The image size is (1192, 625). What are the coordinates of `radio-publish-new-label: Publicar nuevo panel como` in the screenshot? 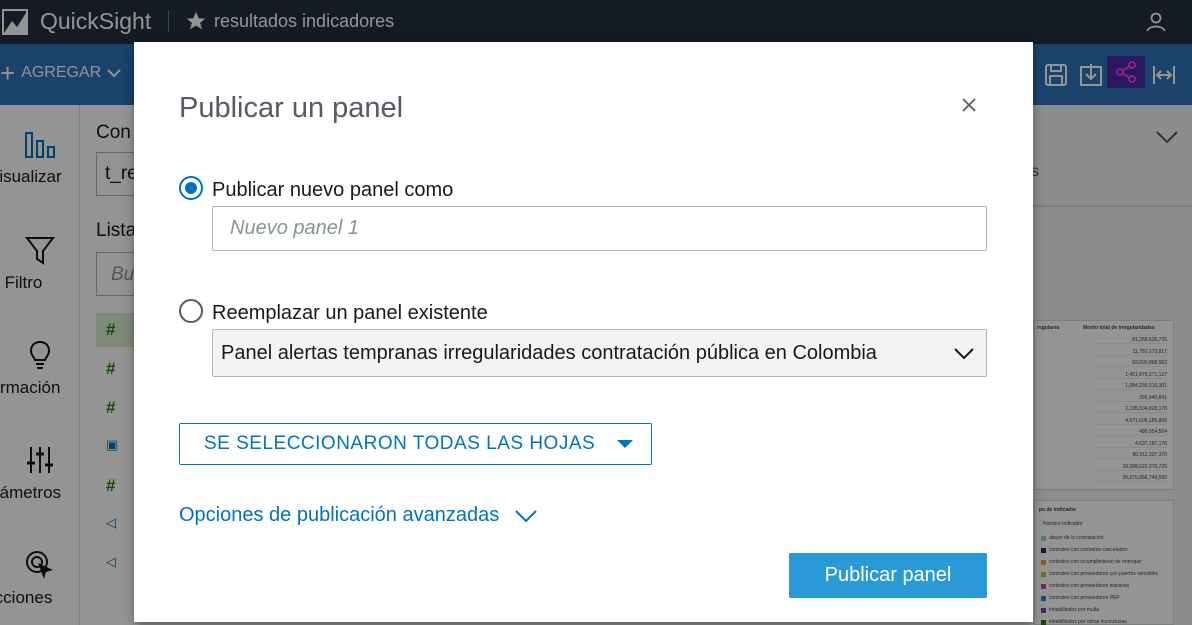 It's located at (332, 190).